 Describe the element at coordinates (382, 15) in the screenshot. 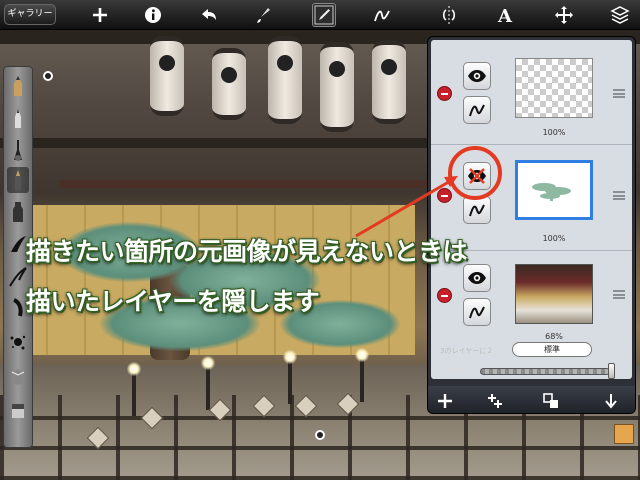

I see `curve-icon` at that location.